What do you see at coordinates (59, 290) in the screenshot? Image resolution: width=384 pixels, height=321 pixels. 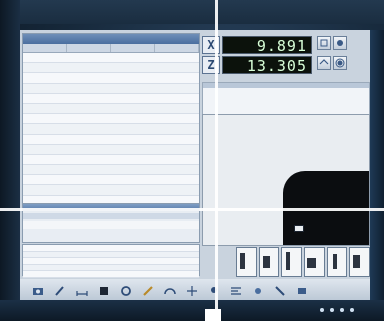 I see `probe-tool-button` at bounding box center [59, 290].